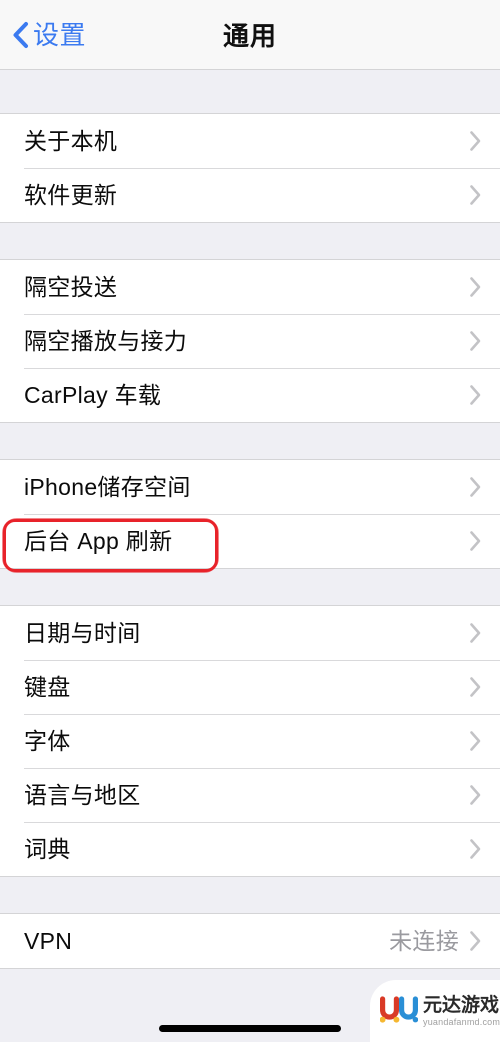  Describe the element at coordinates (250, 35) in the screenshot. I see `navigation-bar: 设置 通用` at that location.